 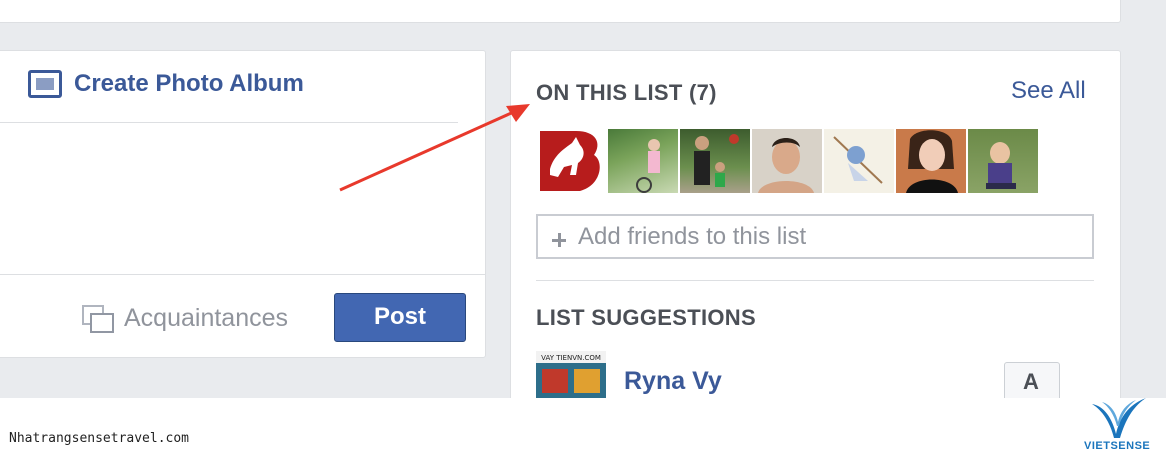 What do you see at coordinates (99, 438) in the screenshot?
I see `site-url-watermark: Nhatrangsensetravel.com` at bounding box center [99, 438].